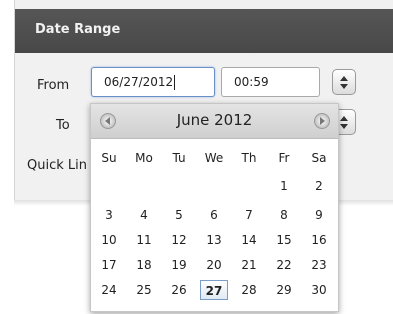 The width and height of the screenshot is (393, 314). What do you see at coordinates (175, 82) in the screenshot?
I see `text-caret` at bounding box center [175, 82].